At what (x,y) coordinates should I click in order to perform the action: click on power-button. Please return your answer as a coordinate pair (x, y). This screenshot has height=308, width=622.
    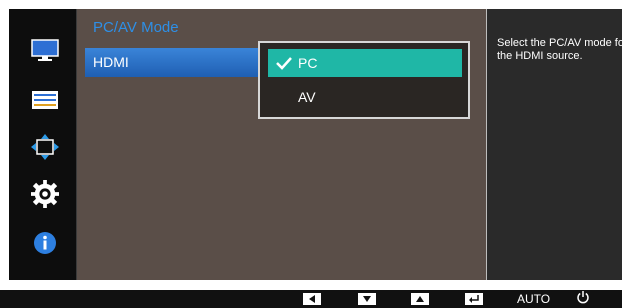
    Looking at the image, I should click on (583, 299).